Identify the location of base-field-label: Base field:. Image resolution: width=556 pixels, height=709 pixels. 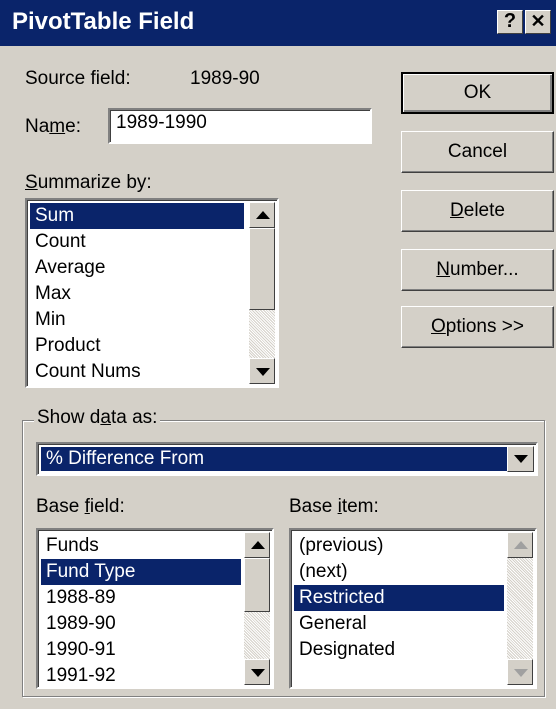
(80, 506).